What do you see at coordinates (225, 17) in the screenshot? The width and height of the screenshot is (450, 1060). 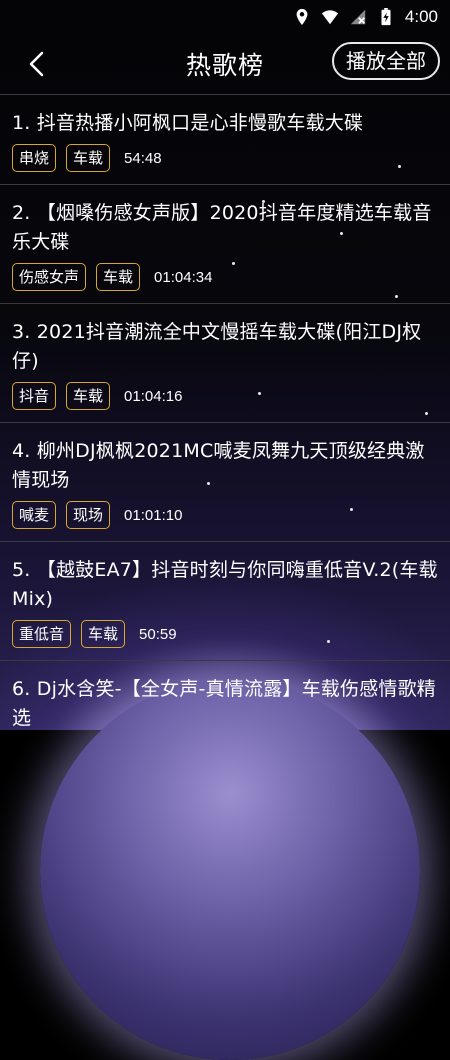 I see `status-bar: 4:00` at bounding box center [225, 17].